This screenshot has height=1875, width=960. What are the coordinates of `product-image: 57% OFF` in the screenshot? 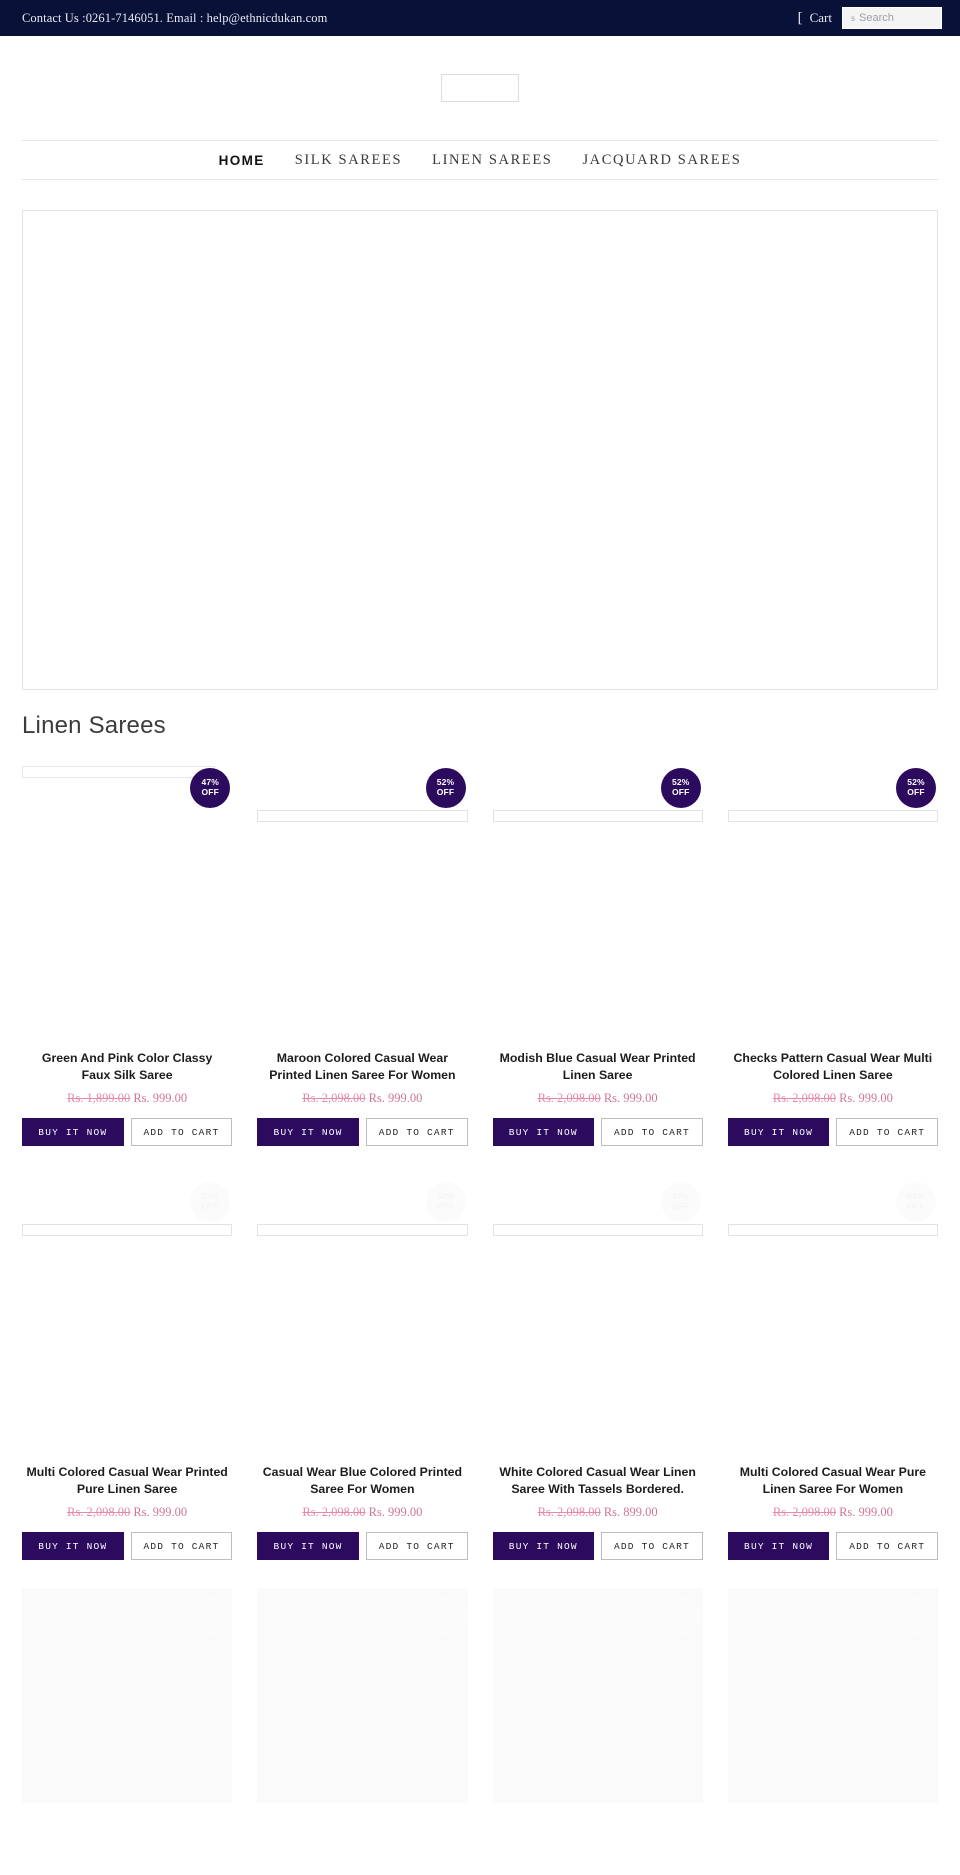 It's located at (597, 1319).